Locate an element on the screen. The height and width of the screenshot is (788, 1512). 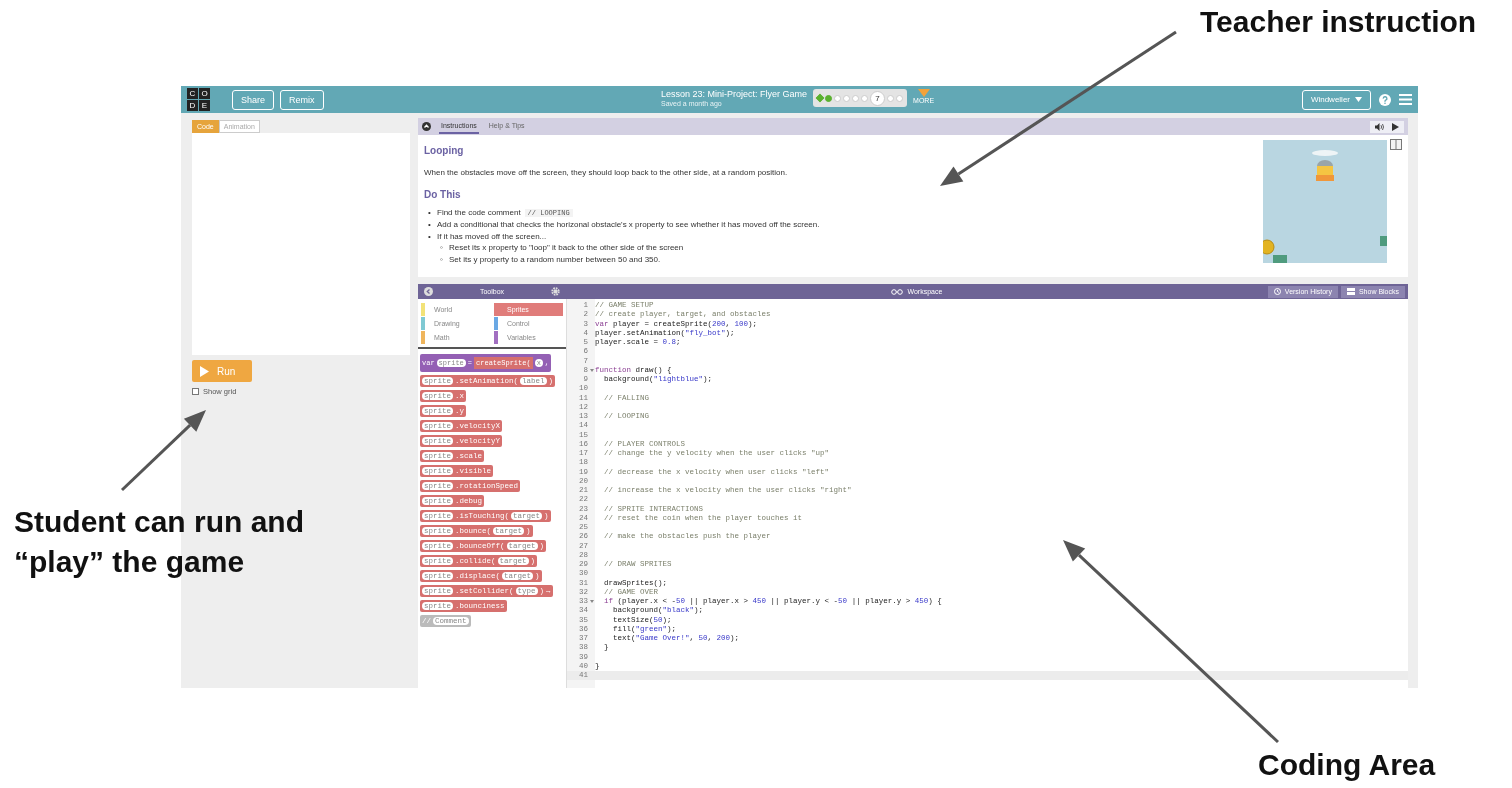
annotation-label: Coding Area is located at coordinates (1347, 765).